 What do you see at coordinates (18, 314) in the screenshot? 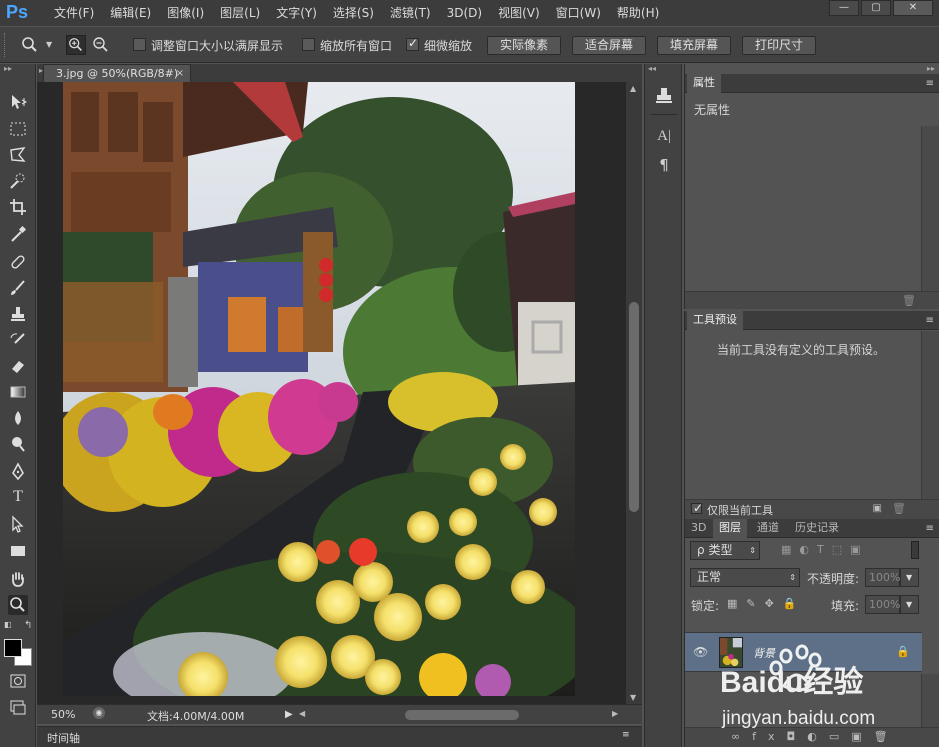
I see `clone-stamp-tool-icon` at bounding box center [18, 314].